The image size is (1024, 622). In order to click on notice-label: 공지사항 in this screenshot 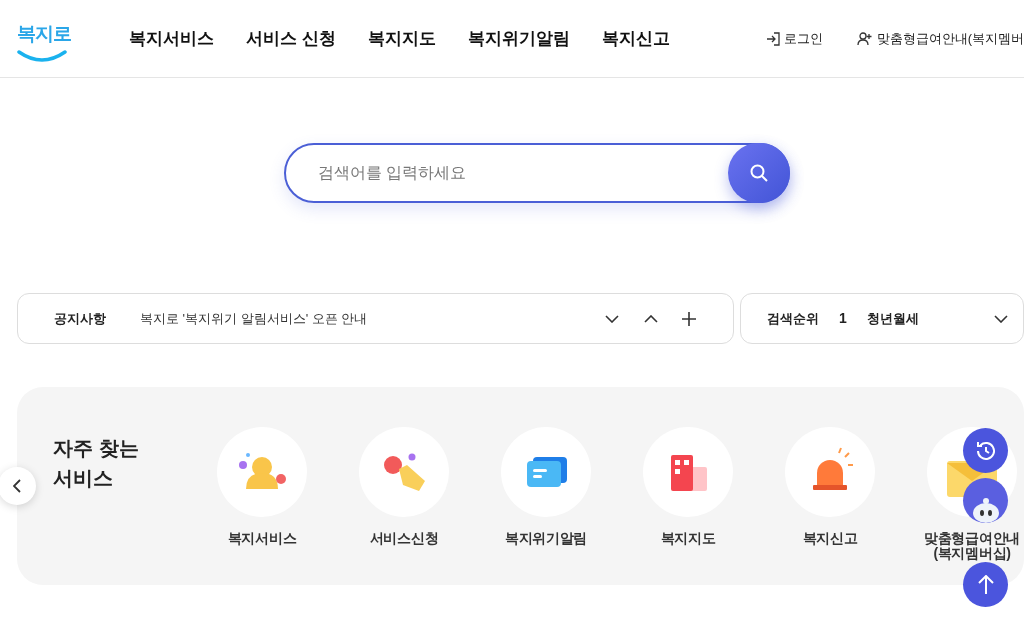, I will do `click(80, 318)`.